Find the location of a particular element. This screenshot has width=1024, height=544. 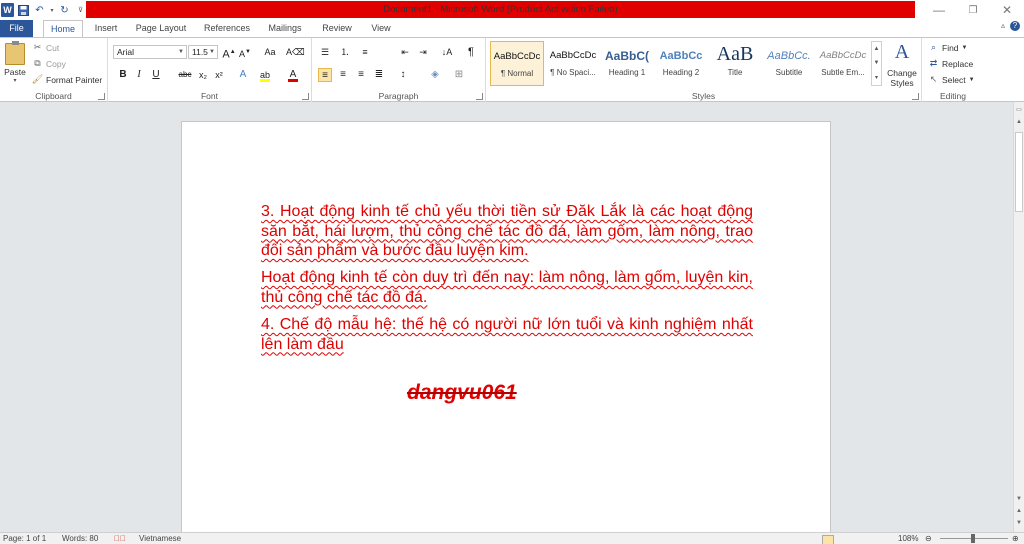

close-icon: ✕ is located at coordinates (1007, 10).